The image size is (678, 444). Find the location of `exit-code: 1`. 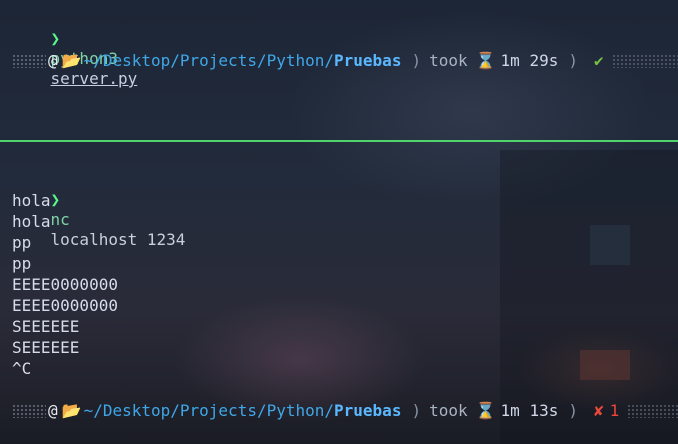

exit-code: 1 is located at coordinates (614, 410).